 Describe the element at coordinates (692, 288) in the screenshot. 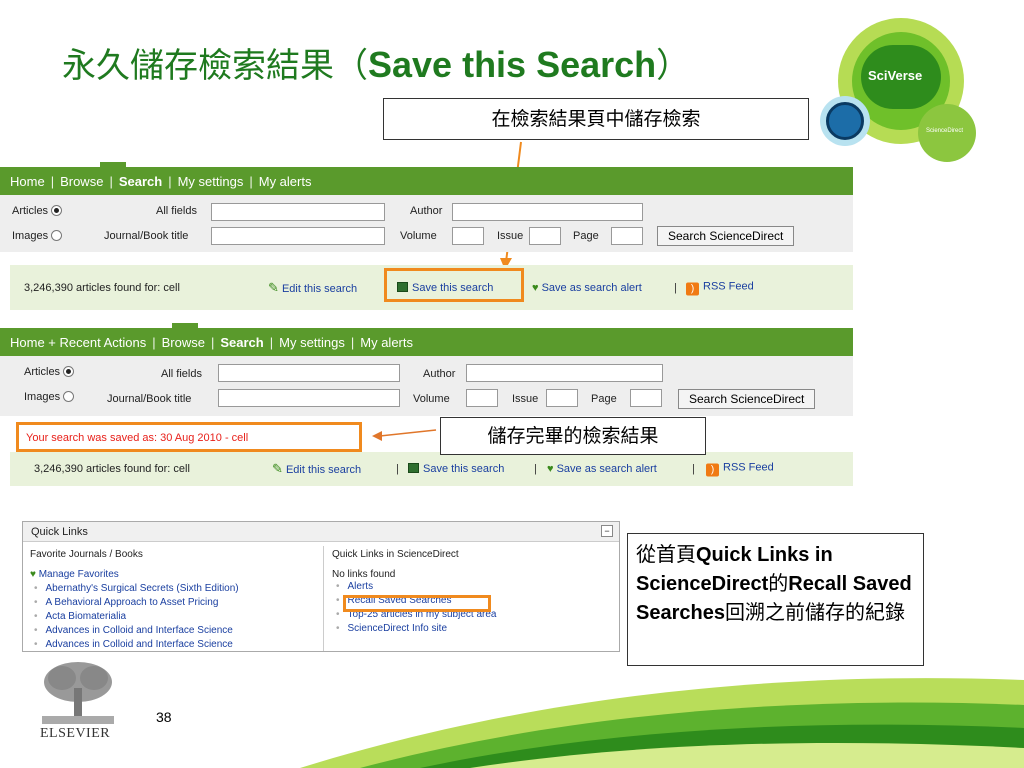

I see `rss-icon: )` at that location.